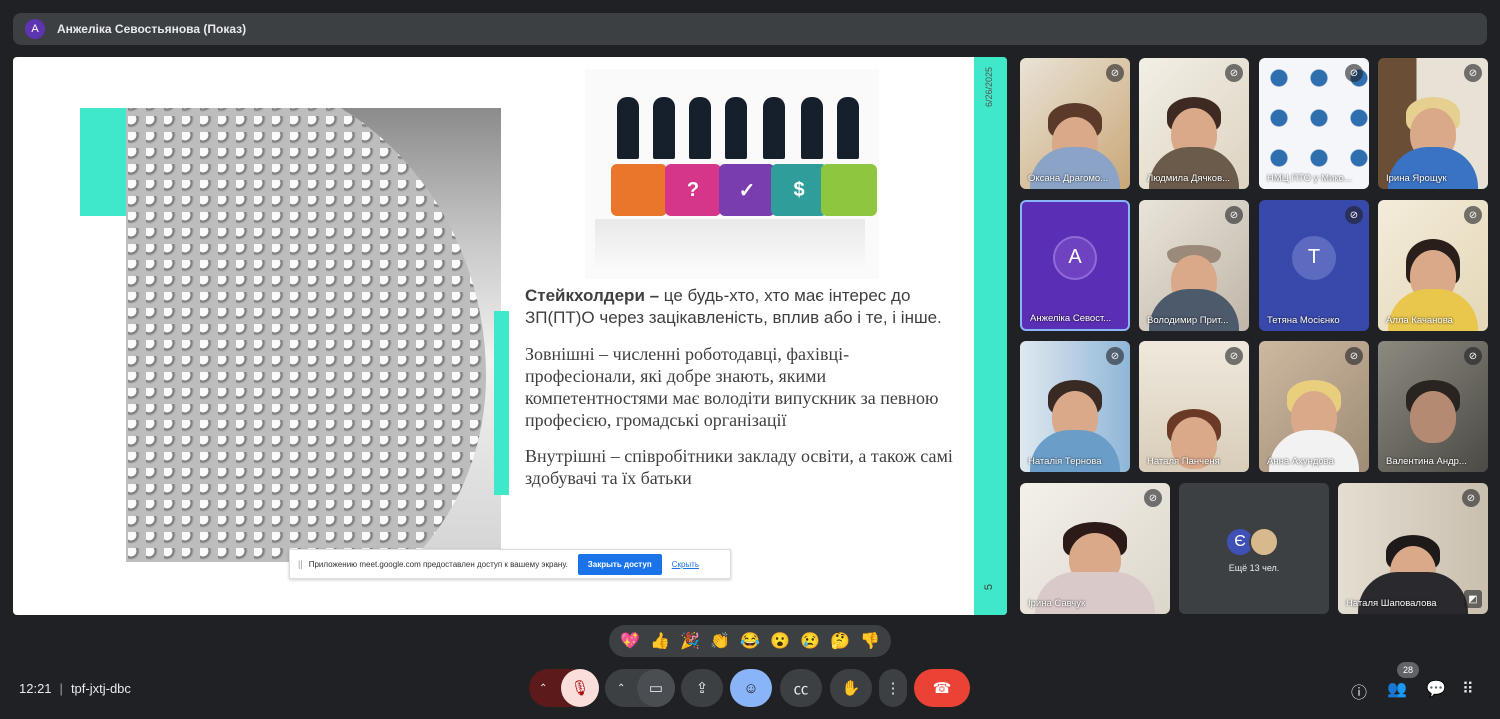 Image resolution: width=1500 pixels, height=719 pixels. I want to click on end-call-icon: ☎, so click(942, 688).